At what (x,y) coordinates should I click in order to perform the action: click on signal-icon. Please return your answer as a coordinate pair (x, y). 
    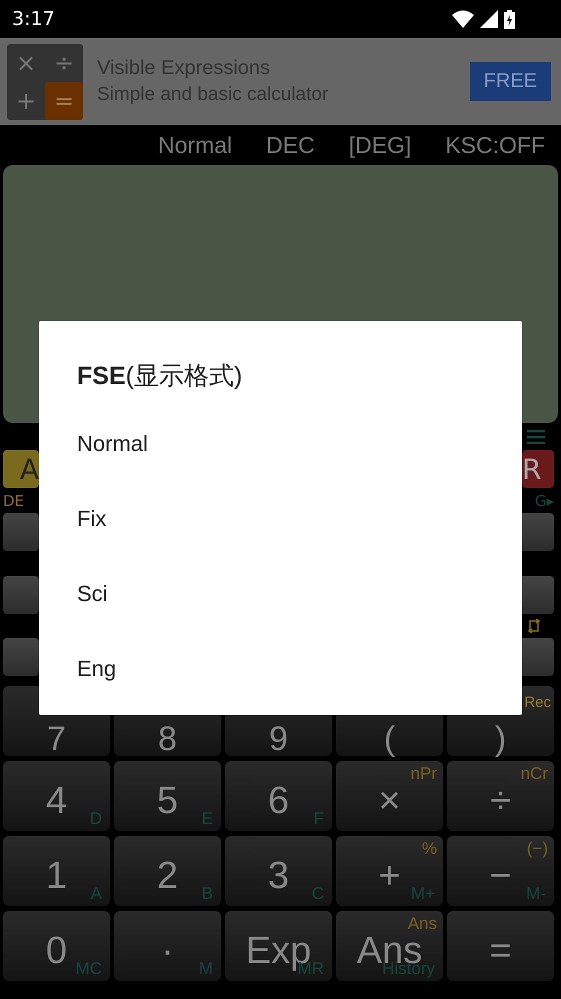
    Looking at the image, I should click on (489, 19).